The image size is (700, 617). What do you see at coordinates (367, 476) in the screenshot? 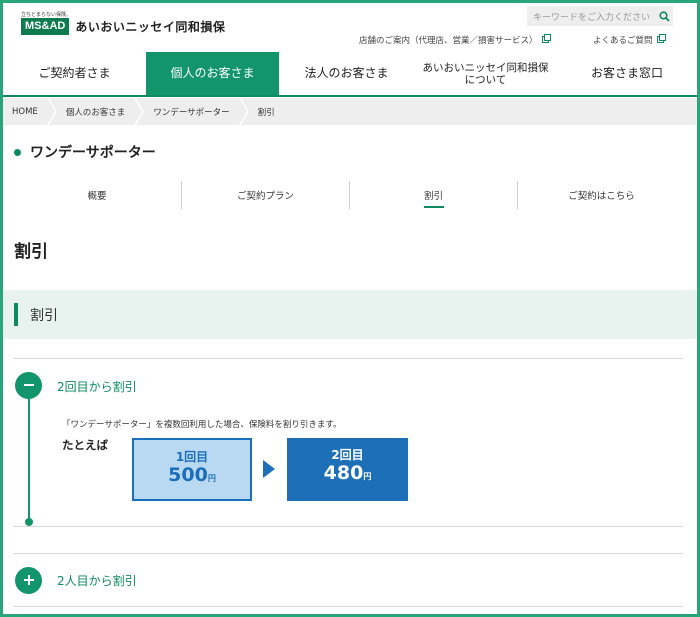
I see `price-after-unit: 円` at bounding box center [367, 476].